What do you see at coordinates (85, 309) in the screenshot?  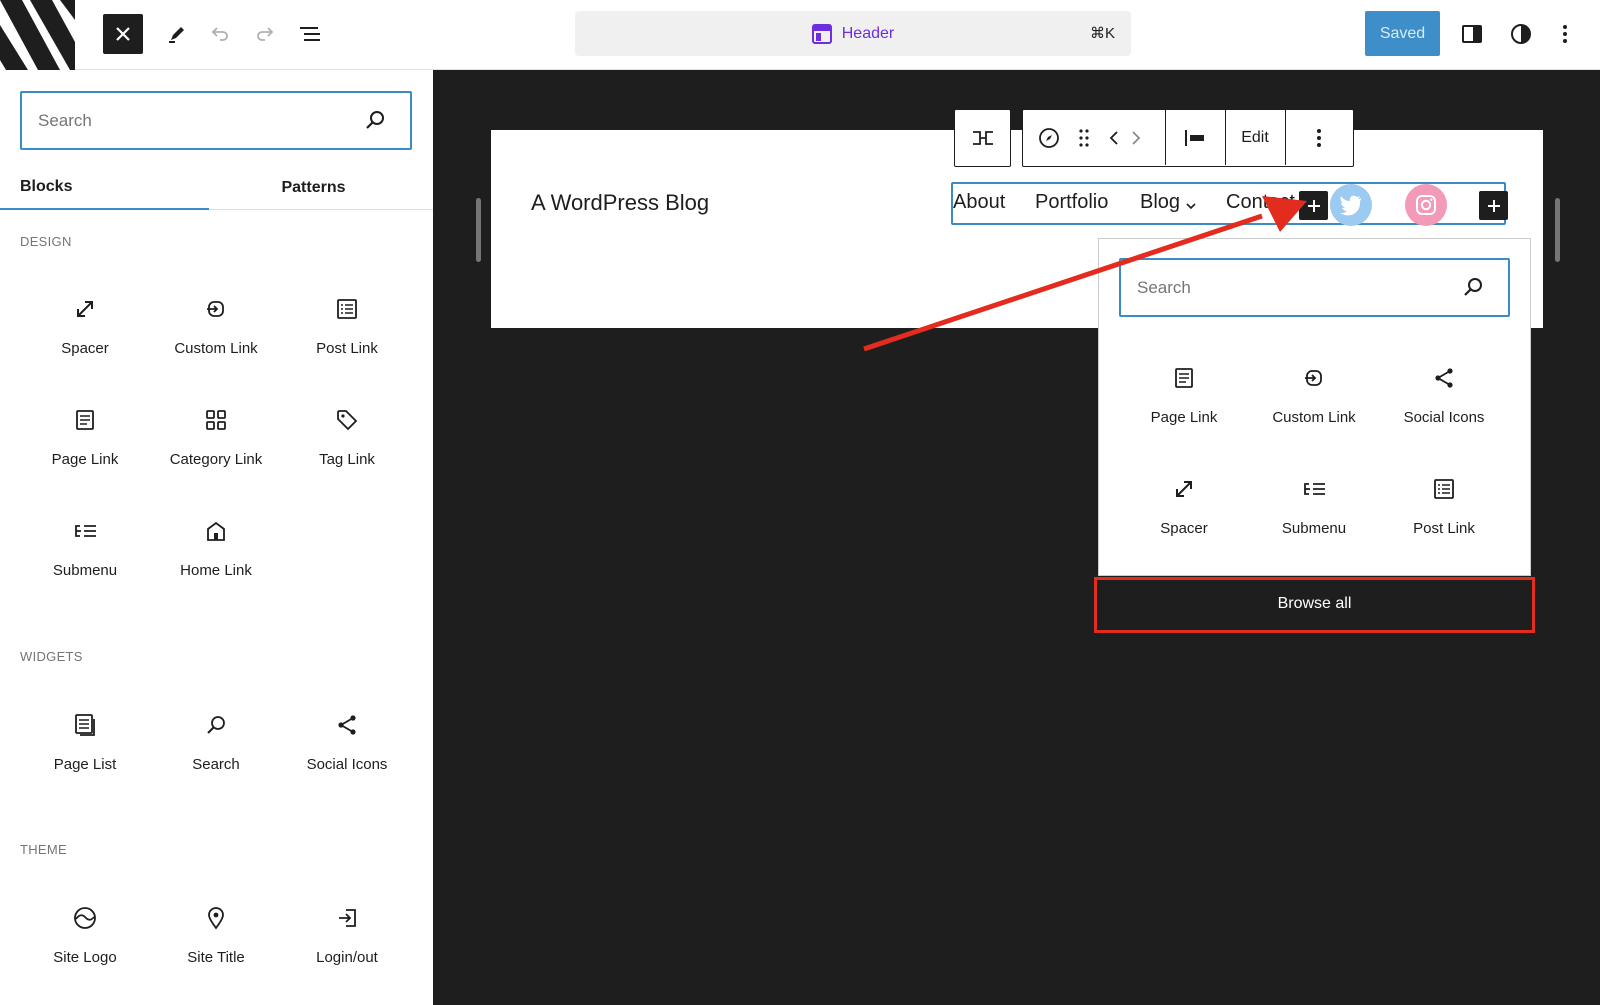 I see `resize-arrows-icon` at bounding box center [85, 309].